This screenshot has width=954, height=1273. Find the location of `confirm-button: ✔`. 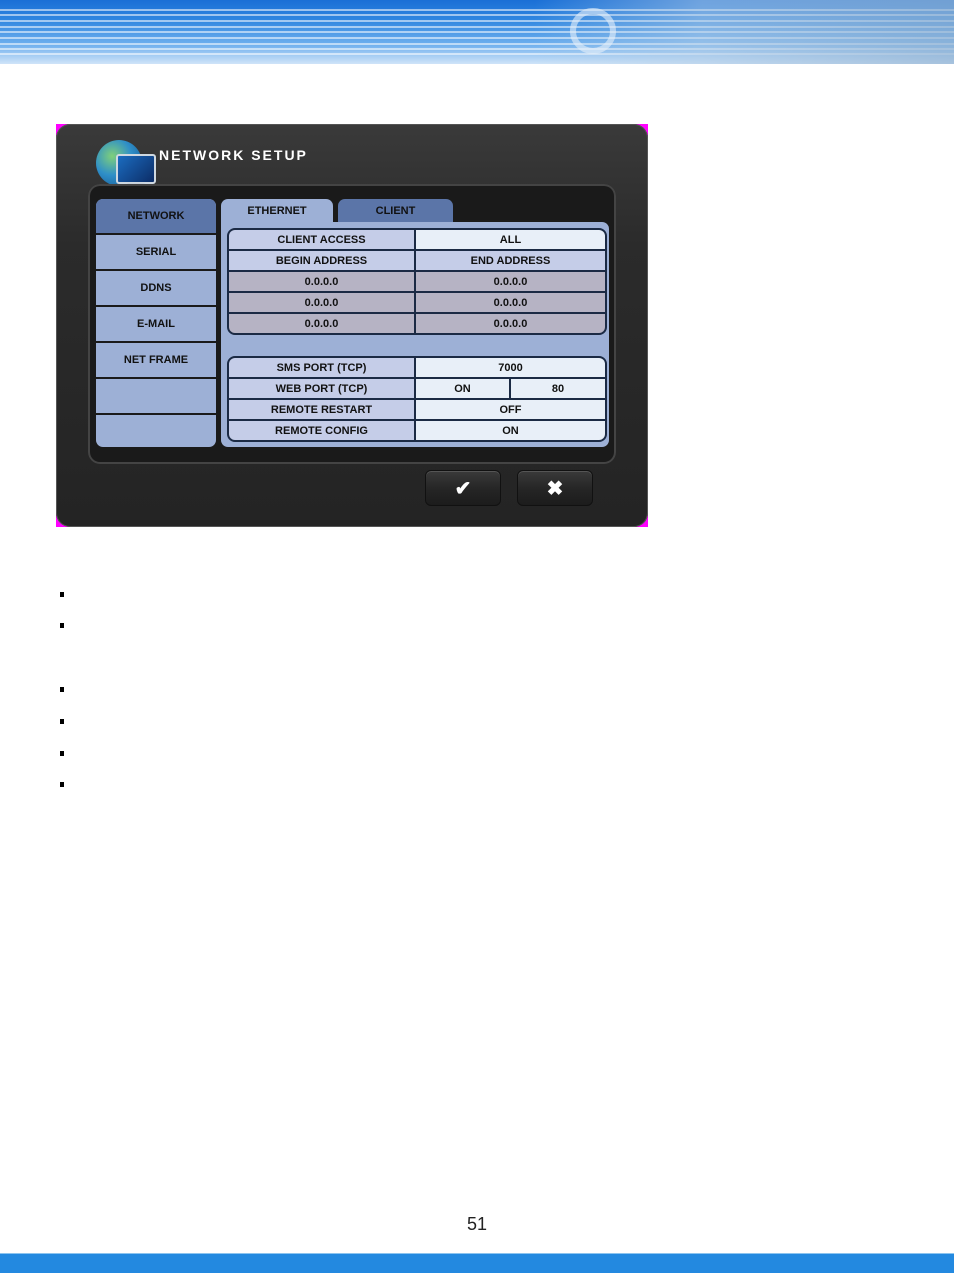

confirm-button: ✔ is located at coordinates (463, 488).